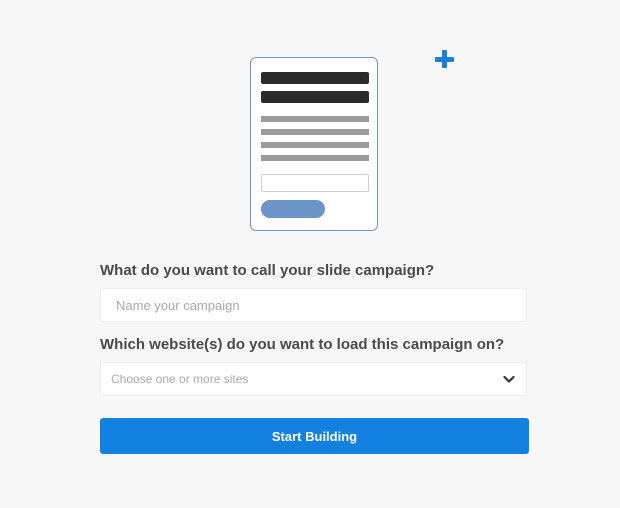  Describe the element at coordinates (445, 60) in the screenshot. I see `plus-icon` at that location.